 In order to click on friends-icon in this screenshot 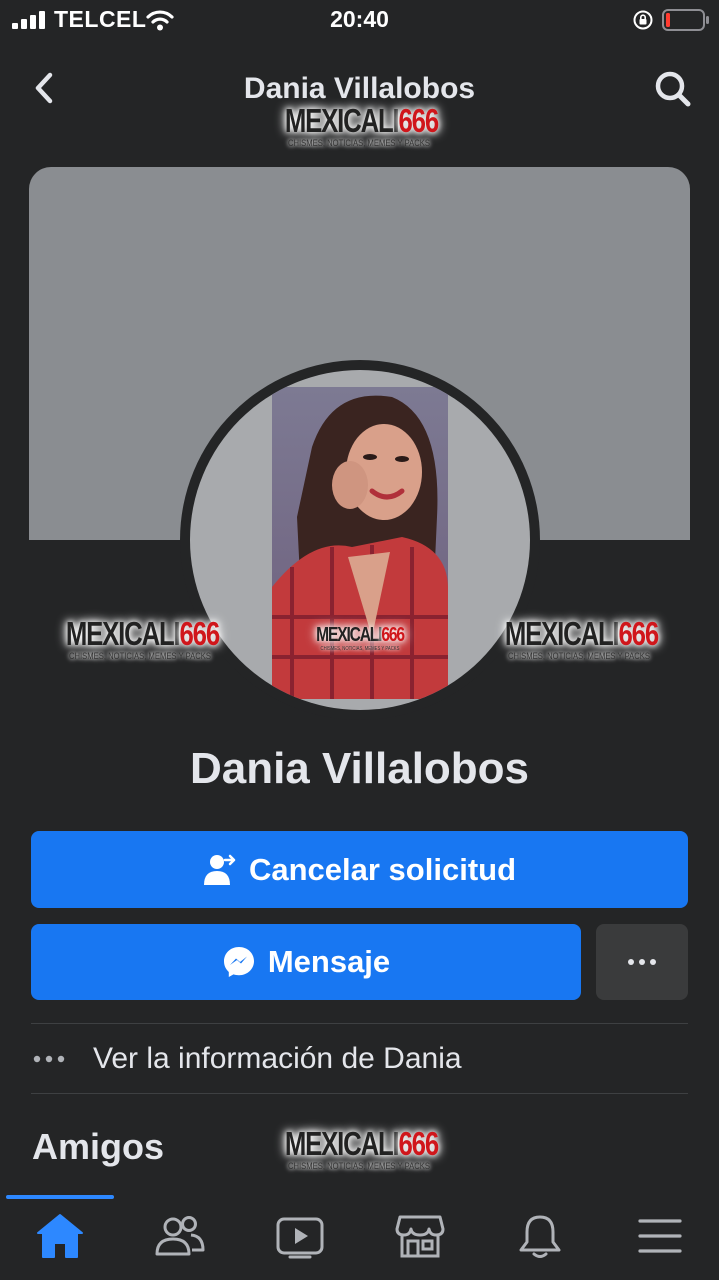, I will do `click(180, 1236)`.